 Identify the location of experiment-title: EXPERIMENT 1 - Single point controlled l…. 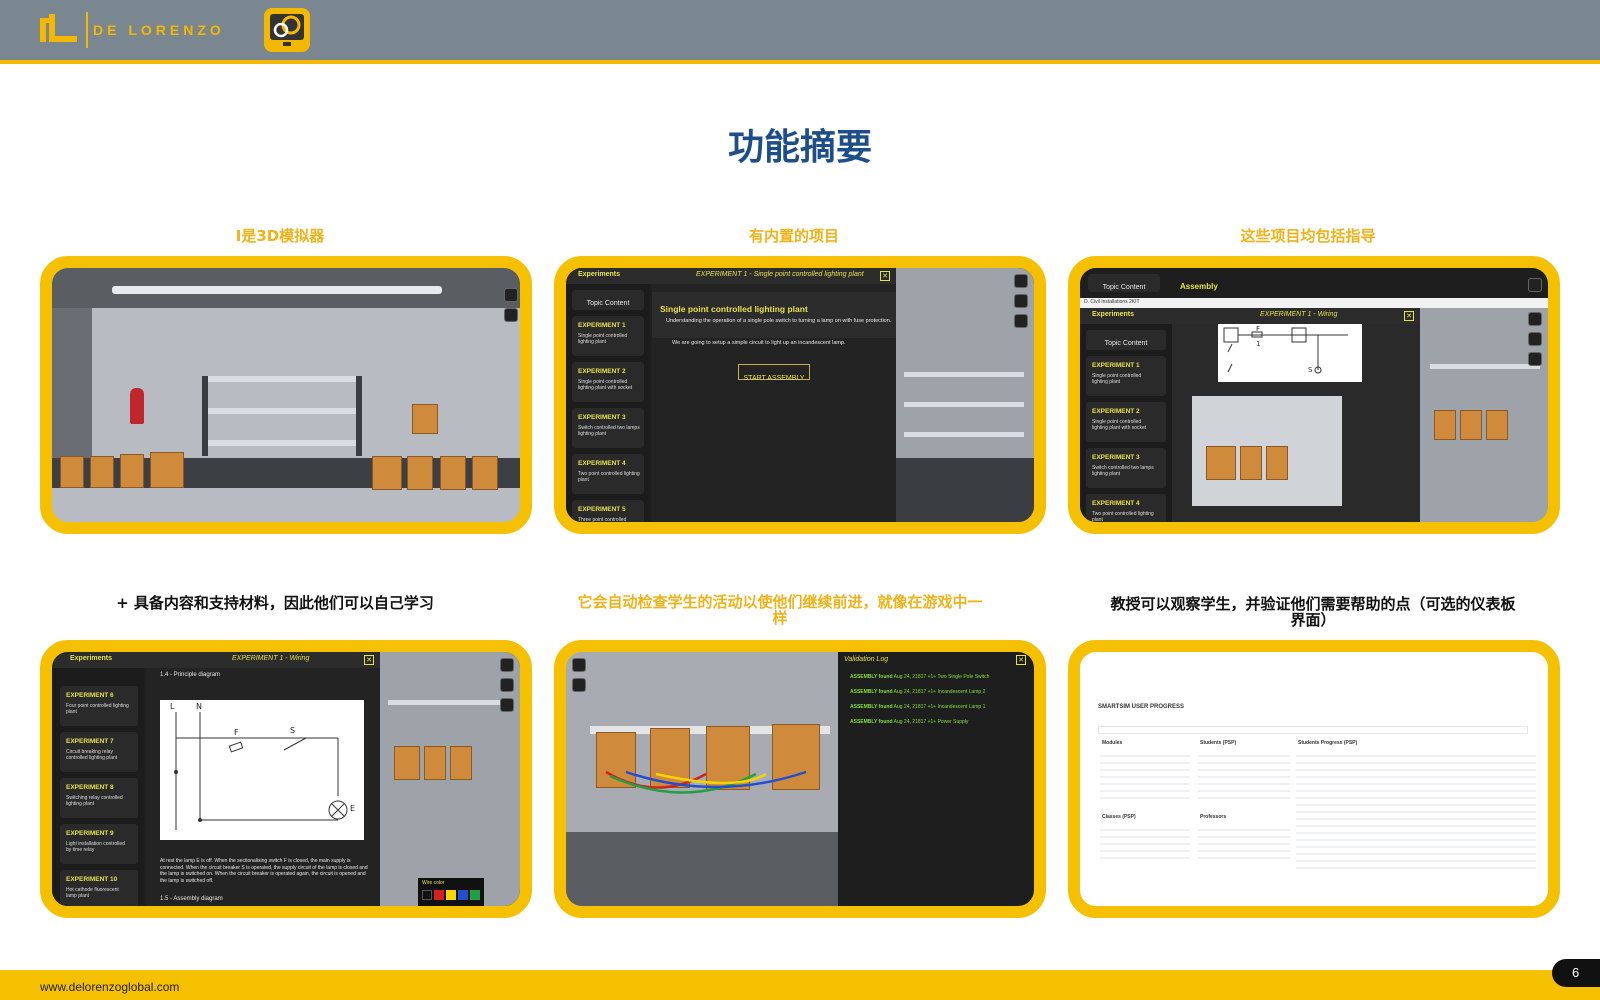
(780, 274).